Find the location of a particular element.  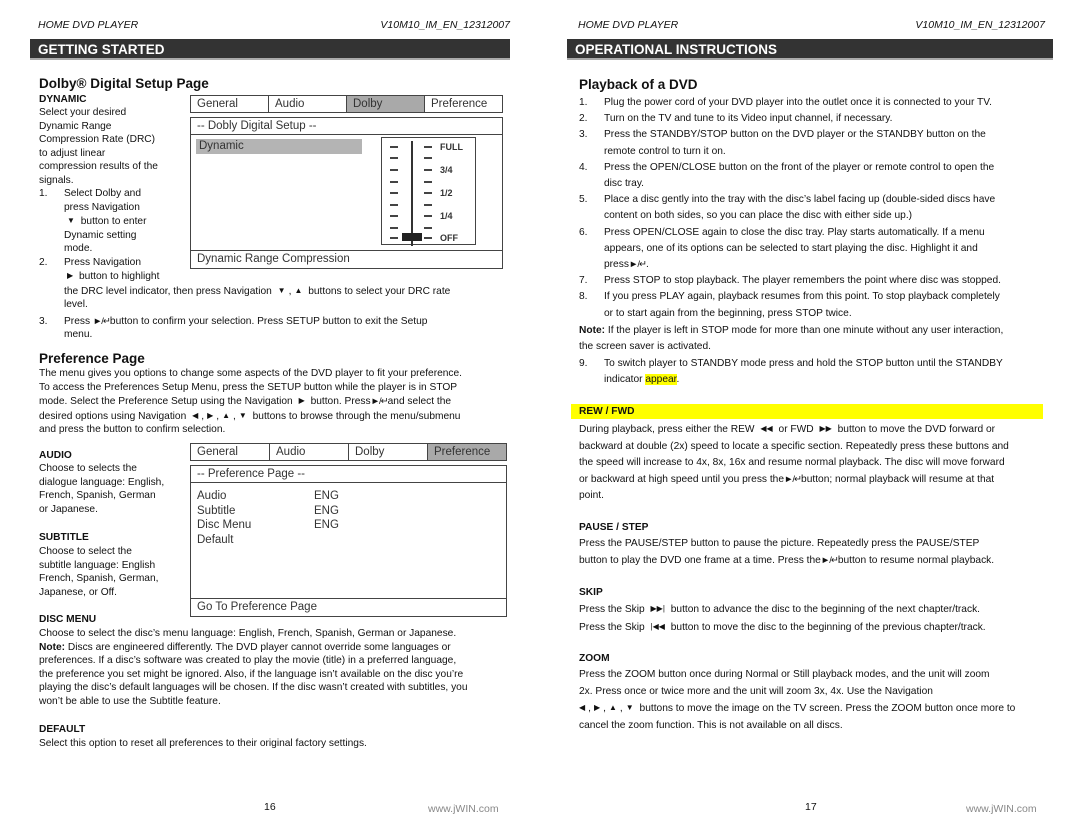

osd-row-subtitle: Subtitle ENG is located at coordinates (348, 511).